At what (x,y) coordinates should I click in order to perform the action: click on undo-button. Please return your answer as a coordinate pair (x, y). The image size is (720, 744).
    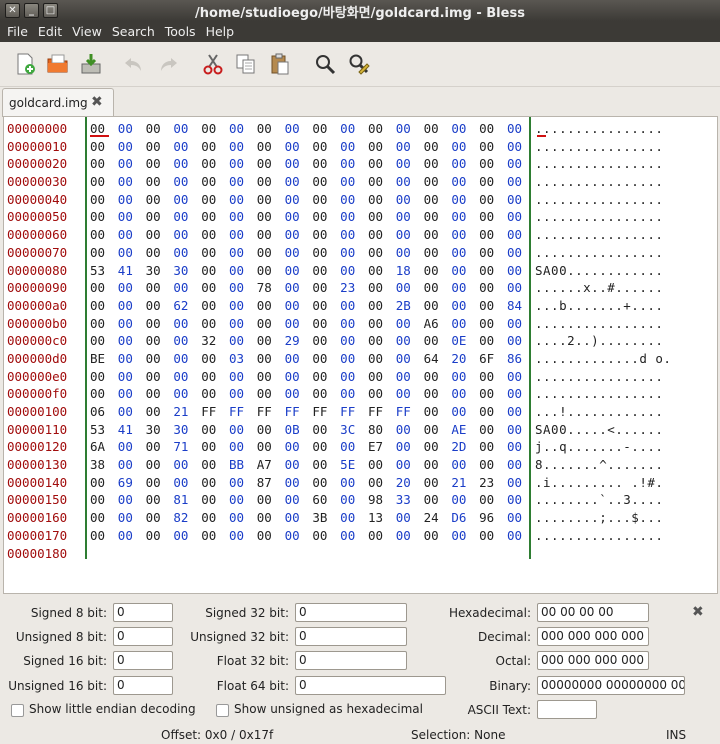
    Looking at the image, I should click on (134, 64).